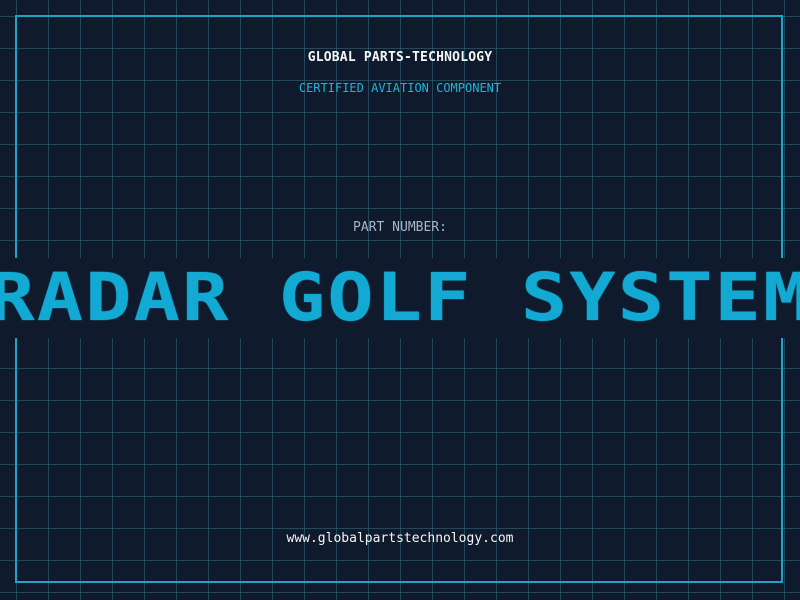 Image resolution: width=800 pixels, height=600 pixels. Describe the element at coordinates (400, 538) in the screenshot. I see `website-url: www.globalpartstechnology.com` at that location.